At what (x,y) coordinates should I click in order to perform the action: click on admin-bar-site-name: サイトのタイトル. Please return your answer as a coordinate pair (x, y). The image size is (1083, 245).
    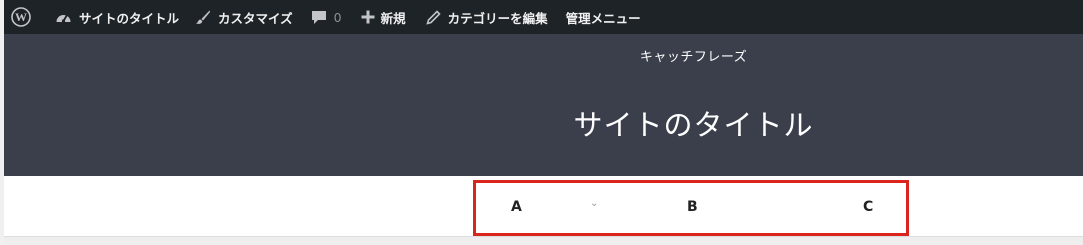
    Looking at the image, I should click on (117, 17).